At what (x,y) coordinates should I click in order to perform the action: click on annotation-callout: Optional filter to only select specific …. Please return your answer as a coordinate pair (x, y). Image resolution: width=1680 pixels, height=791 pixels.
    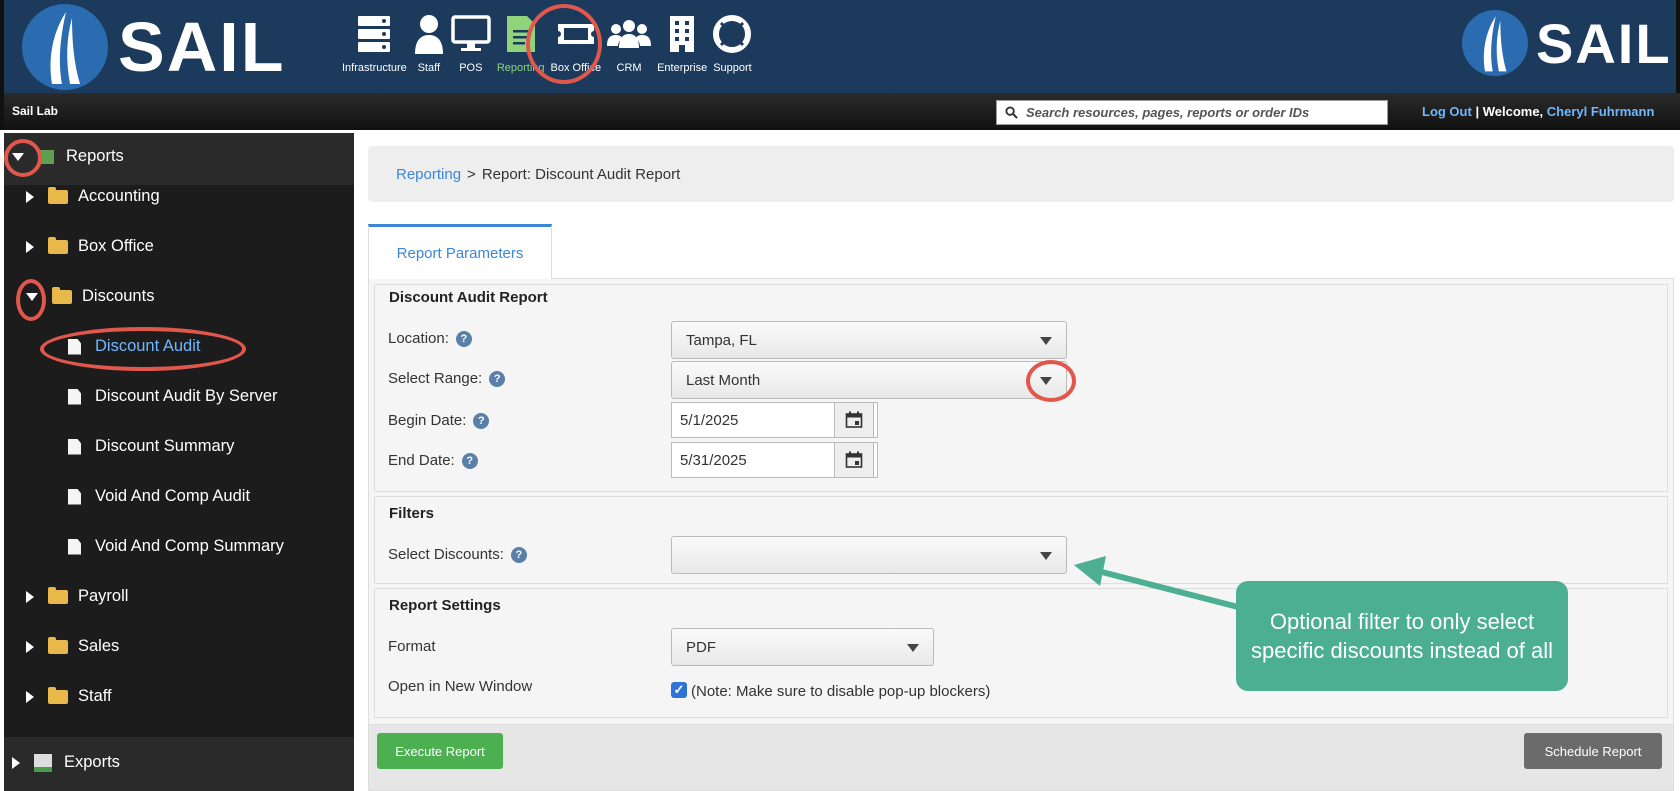
    Looking at the image, I should click on (1402, 636).